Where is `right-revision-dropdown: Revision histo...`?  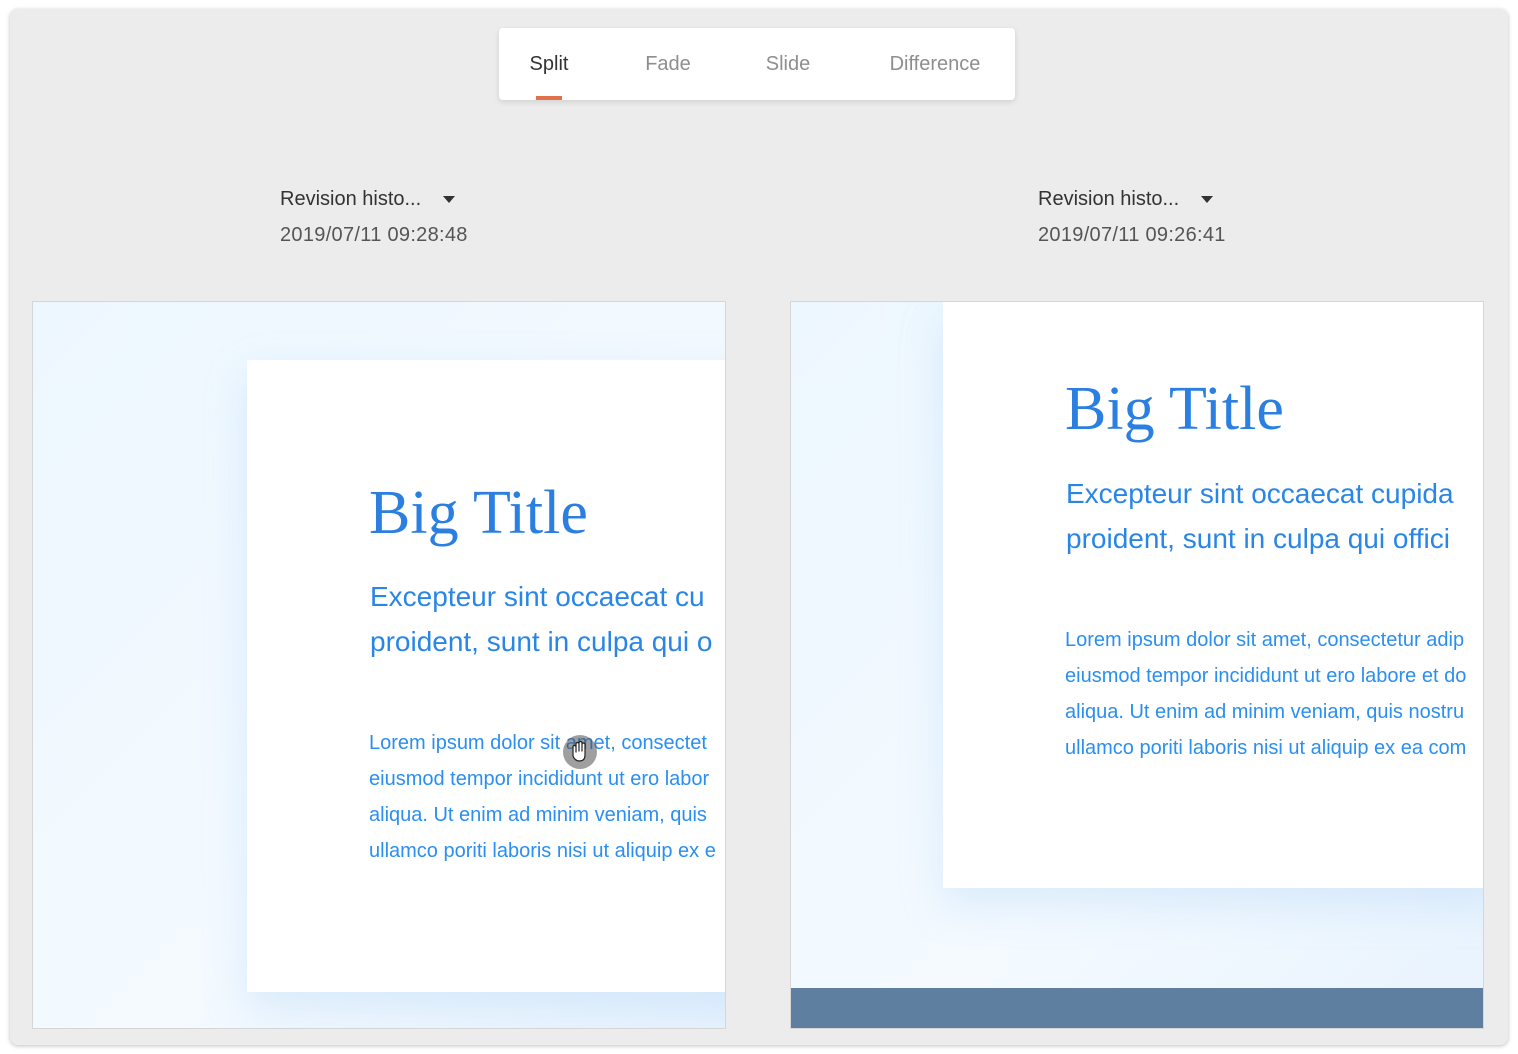
right-revision-dropdown: Revision histo... is located at coordinates (1188, 199).